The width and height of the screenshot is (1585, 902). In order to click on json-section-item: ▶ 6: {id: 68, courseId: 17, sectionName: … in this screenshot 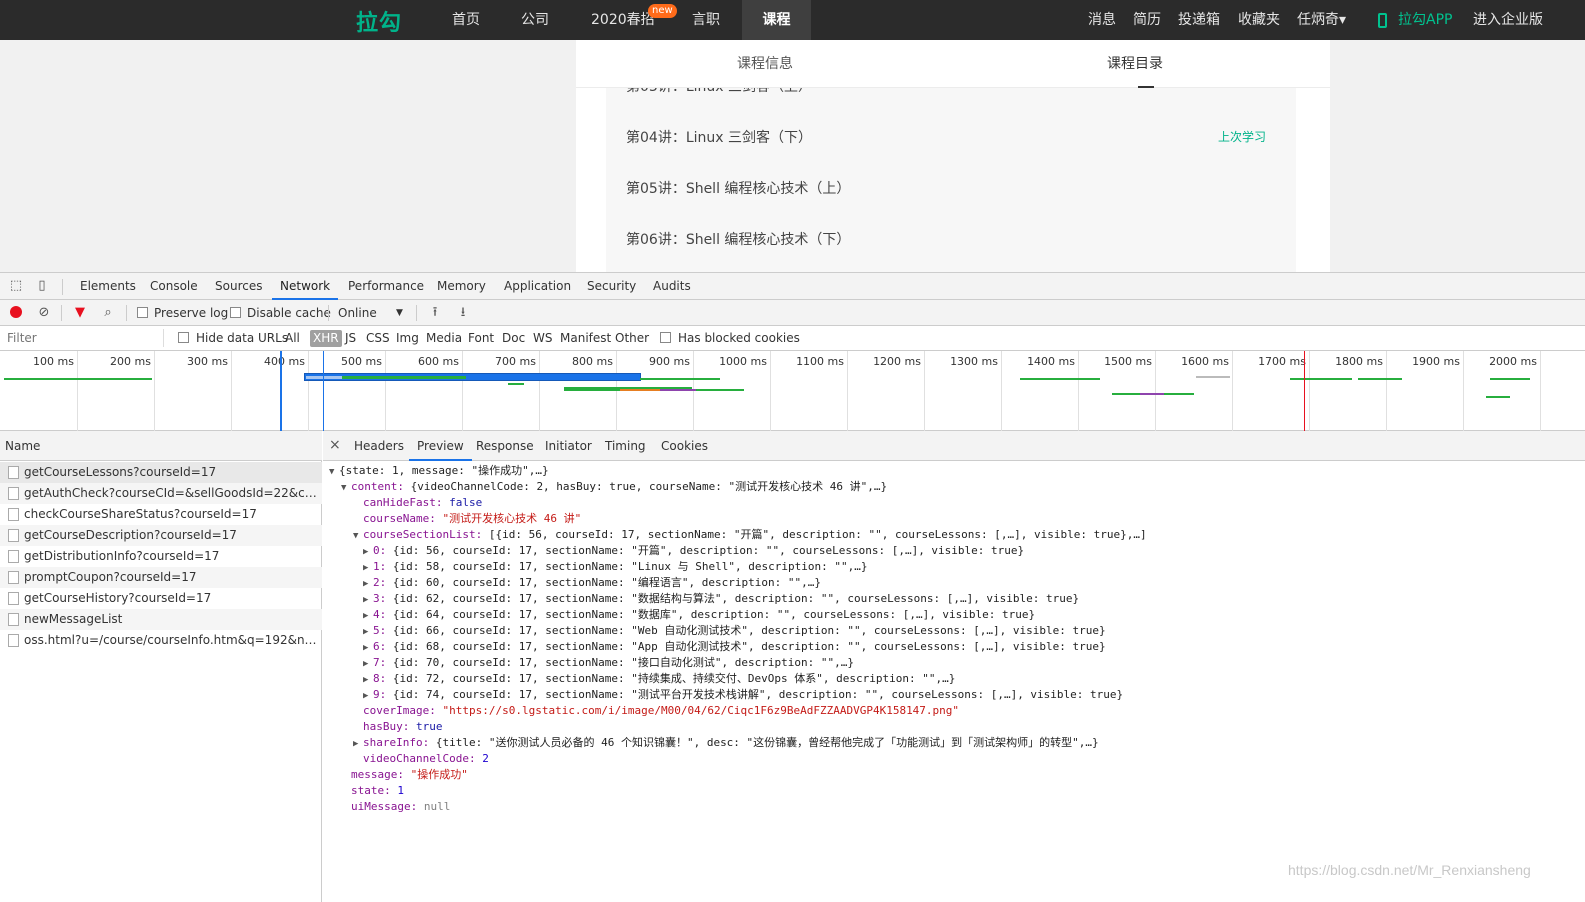, I will do `click(734, 647)`.